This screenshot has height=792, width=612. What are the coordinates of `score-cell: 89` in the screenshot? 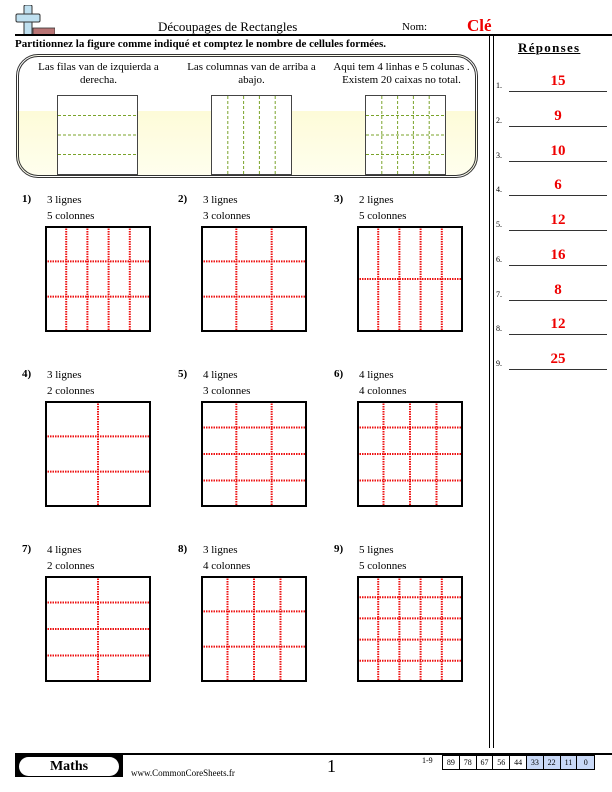 It's located at (451, 762).